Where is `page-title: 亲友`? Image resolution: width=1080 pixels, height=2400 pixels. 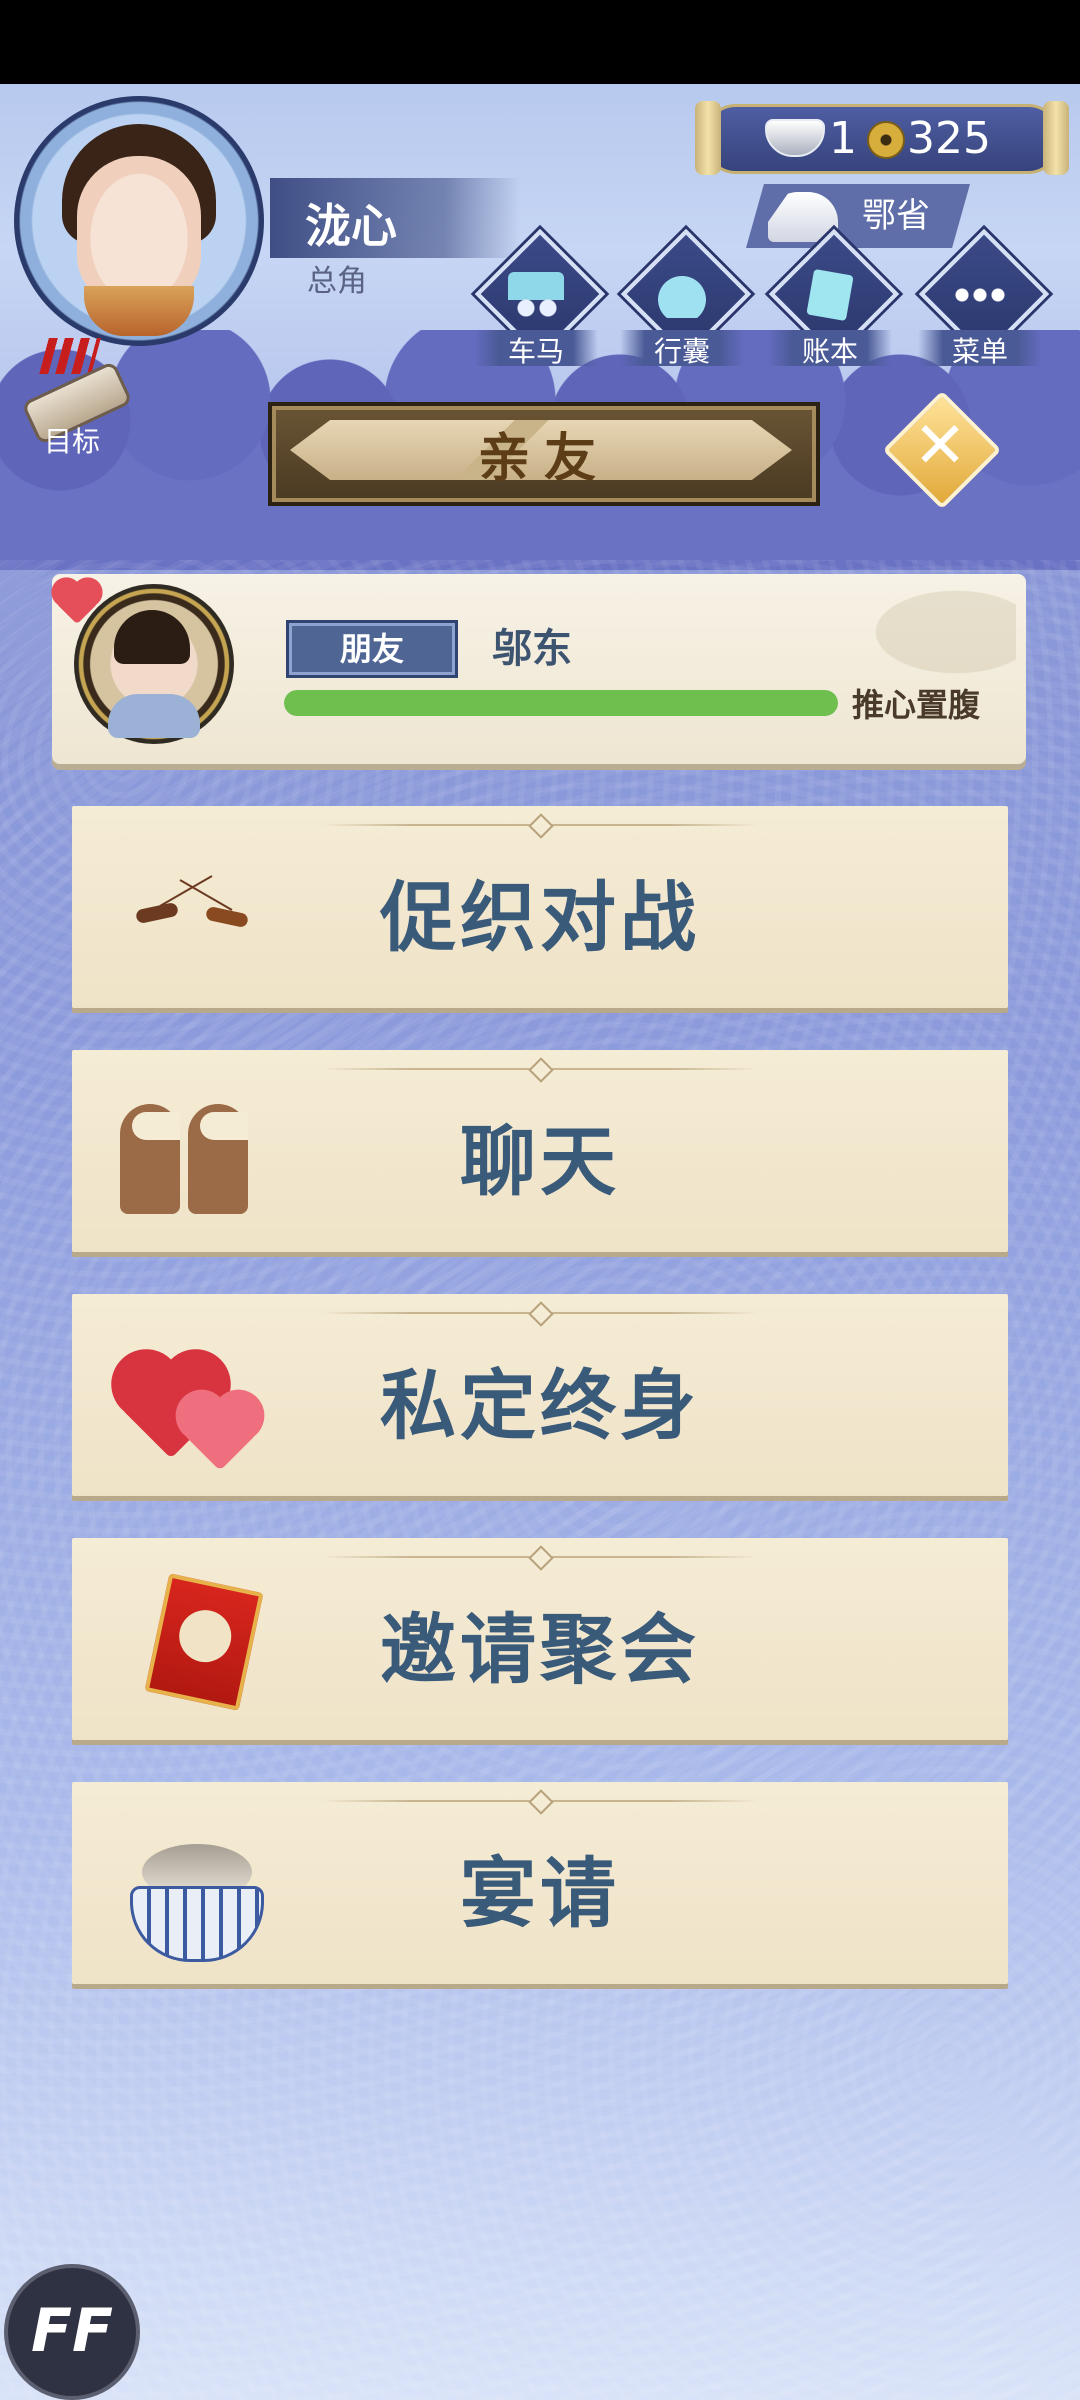 page-title: 亲友 is located at coordinates (543, 459).